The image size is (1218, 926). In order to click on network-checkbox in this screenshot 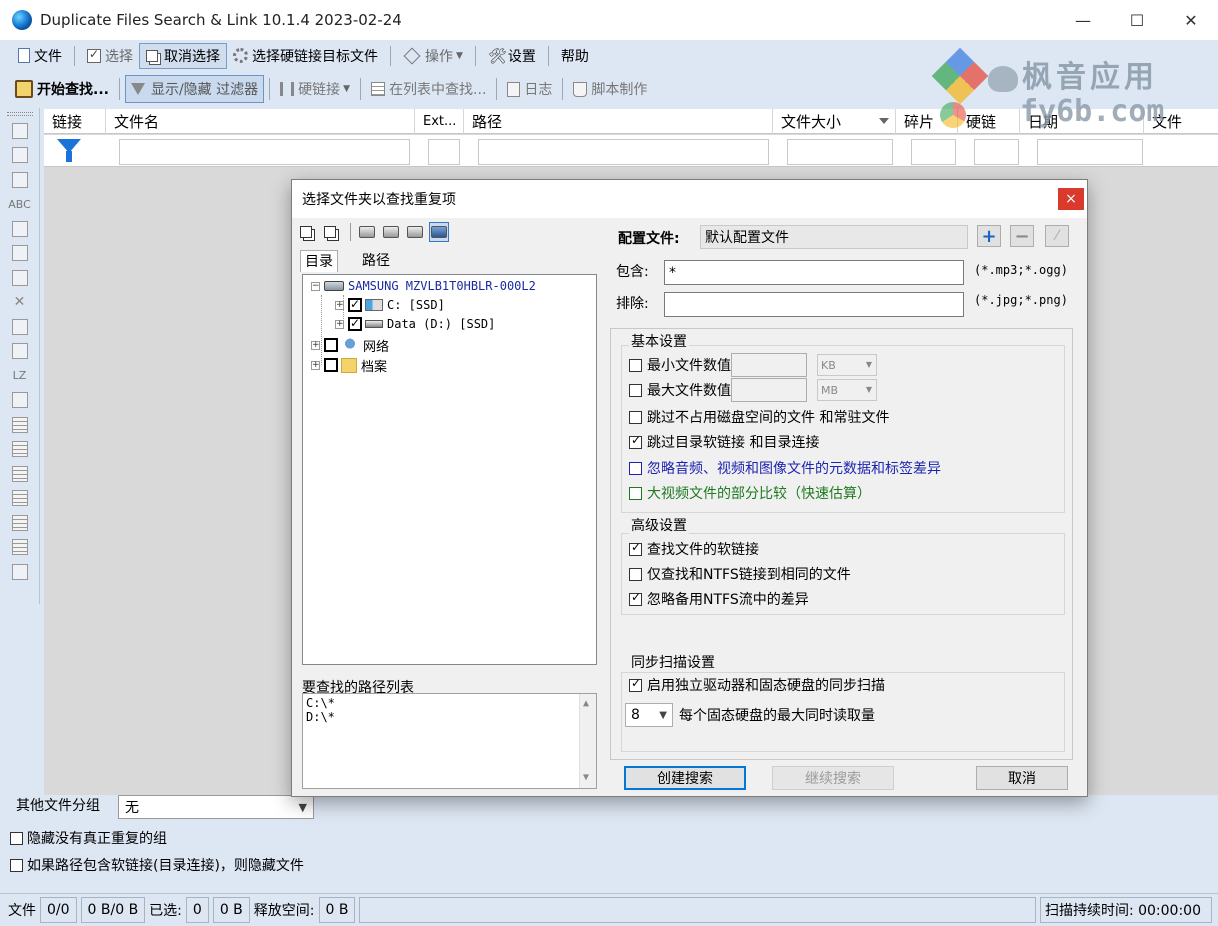, I will do `click(331, 345)`.